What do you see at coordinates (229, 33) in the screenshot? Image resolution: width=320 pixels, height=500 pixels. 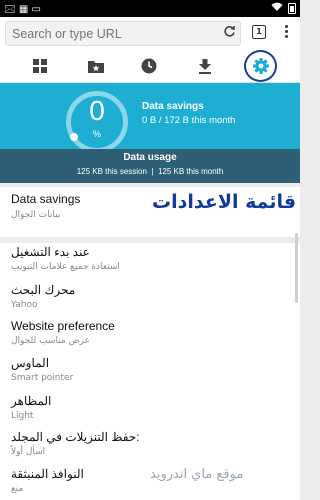 I see `reload-icon` at bounding box center [229, 33].